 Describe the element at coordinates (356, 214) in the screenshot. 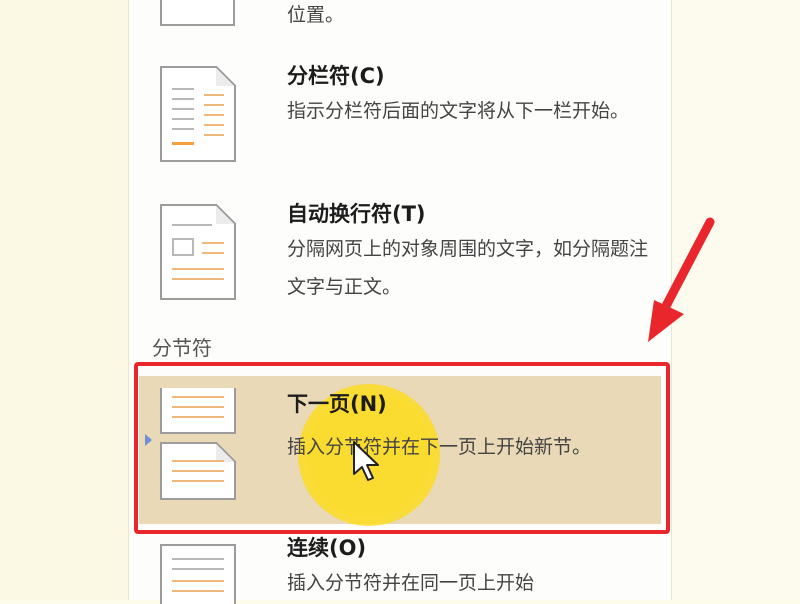

I see `text-wrapping-break-title: 自动换行符(T)` at that location.